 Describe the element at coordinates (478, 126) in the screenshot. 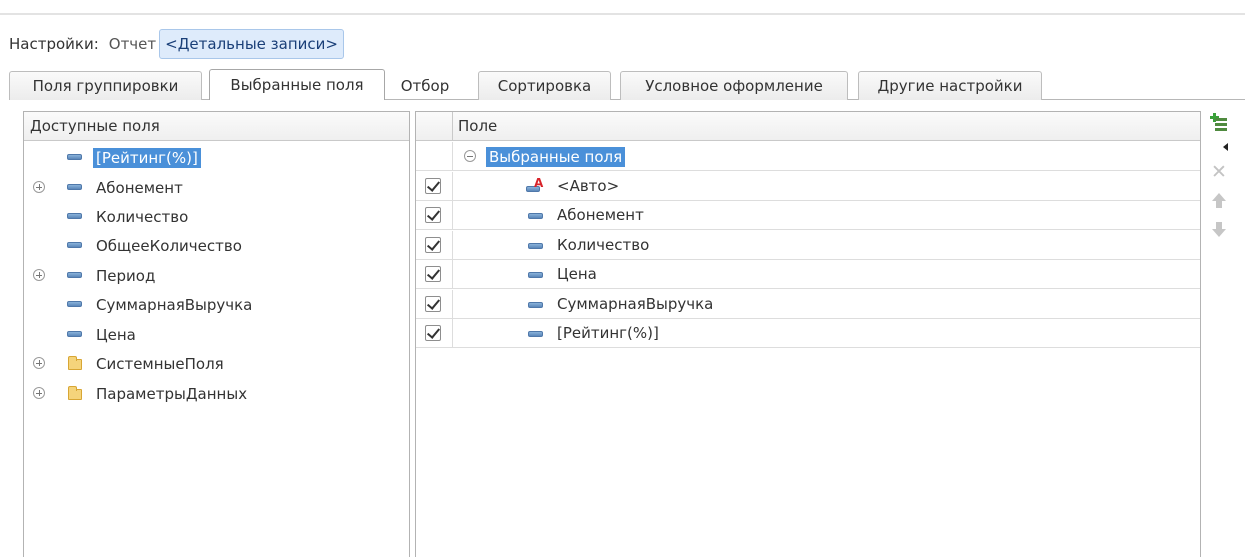

I see `field-column-header: Поле` at that location.